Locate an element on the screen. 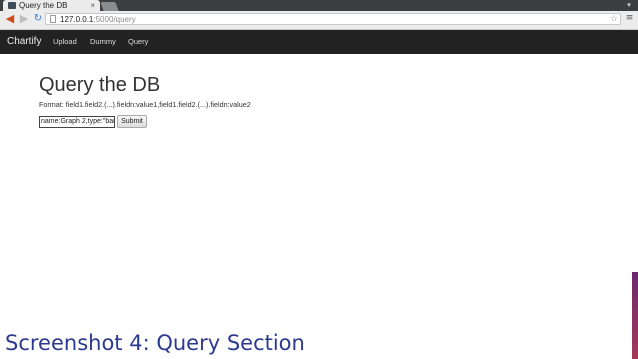  page-title: Query the DB is located at coordinates (100, 85).